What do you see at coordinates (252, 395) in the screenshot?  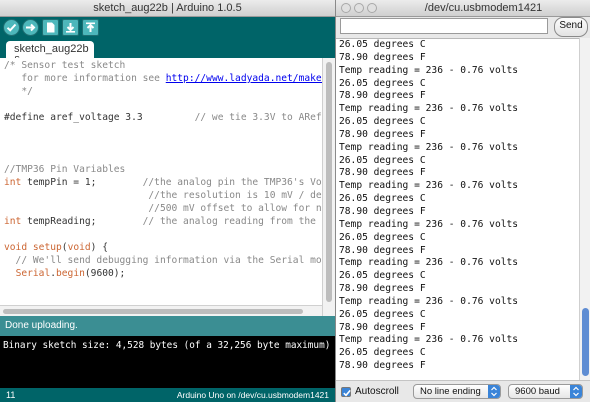 I see `board-info: Arduino Uno on /dev/cu.usbmodem1421` at bounding box center [252, 395].